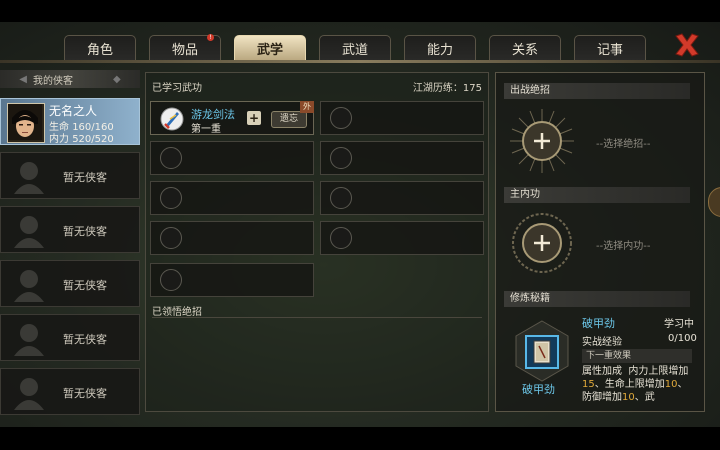  Describe the element at coordinates (637, 356) in the screenshot. I see `next-level-effect: 下一重效果` at that location.